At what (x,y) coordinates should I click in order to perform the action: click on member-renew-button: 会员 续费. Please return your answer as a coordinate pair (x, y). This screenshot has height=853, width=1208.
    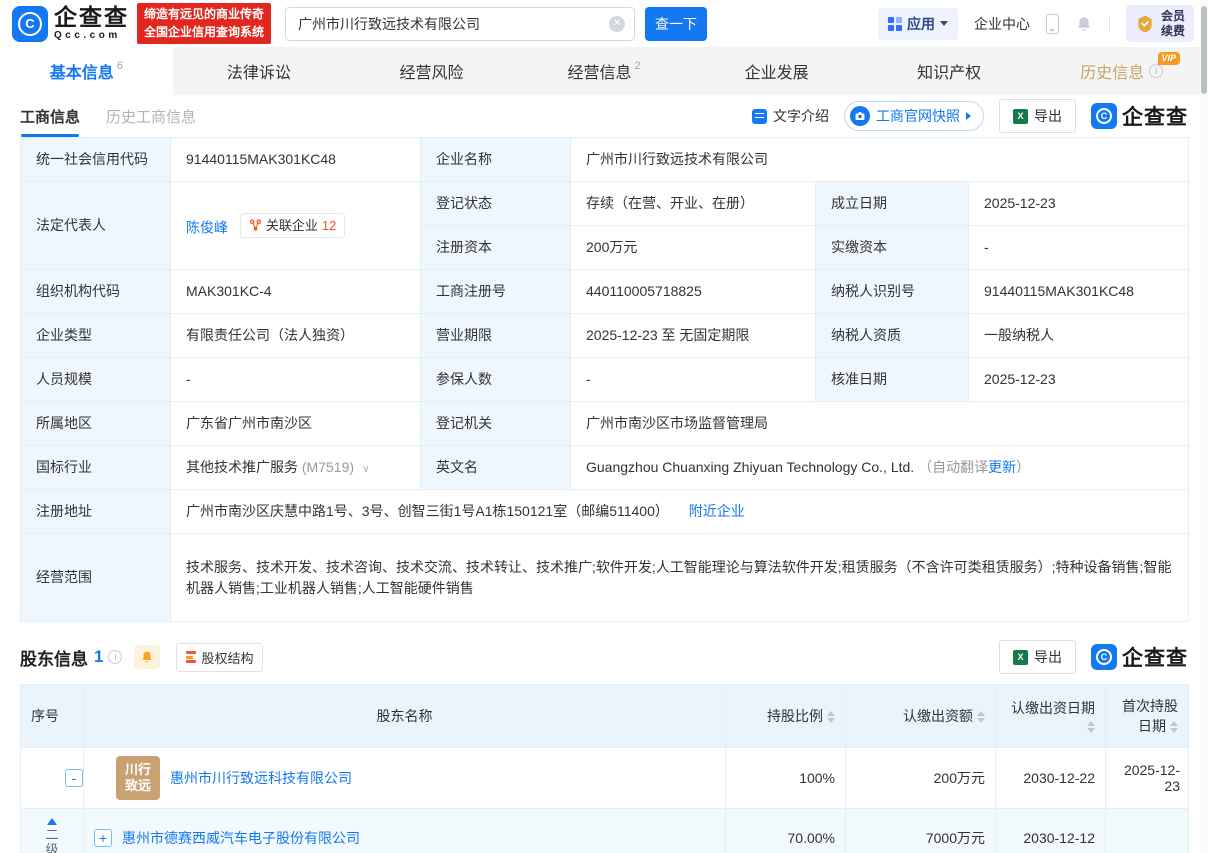
    Looking at the image, I should click on (1159, 23).